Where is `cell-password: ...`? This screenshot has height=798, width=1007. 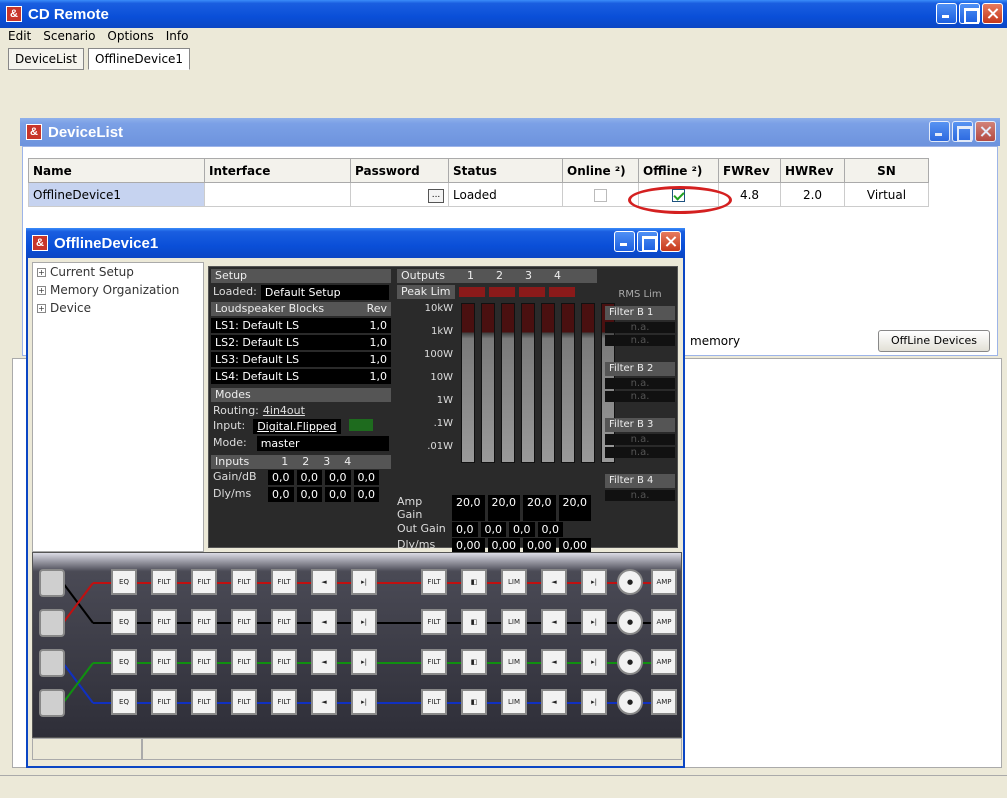 cell-password: ... is located at coordinates (399, 194).